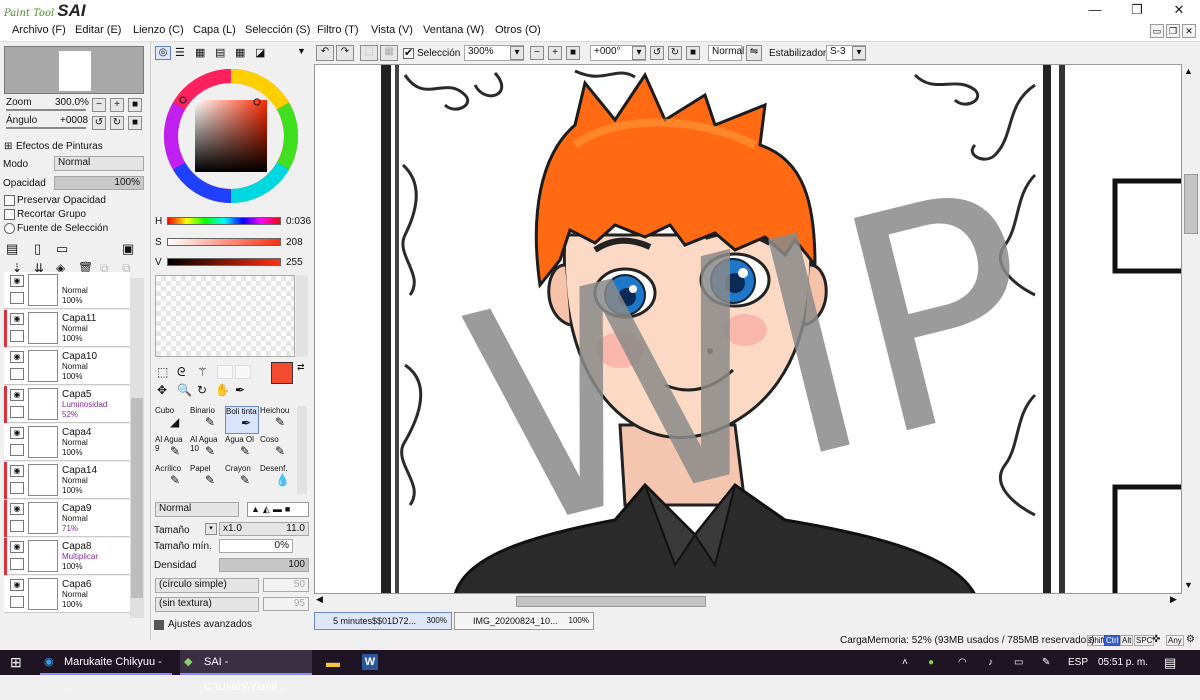 The width and height of the screenshot is (1200, 700). Describe the element at coordinates (159, 625) in the screenshot. I see `advanced-settings-toggle` at that location.